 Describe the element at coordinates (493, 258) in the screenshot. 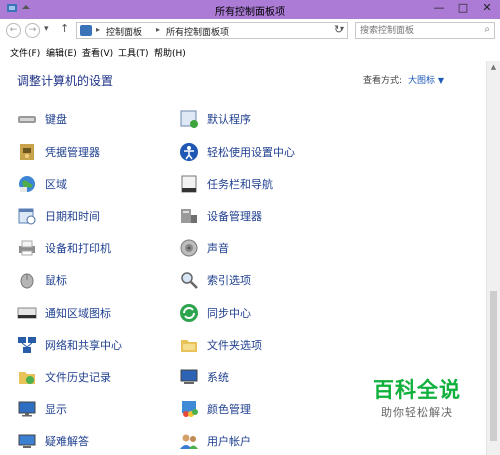

I see `vertical-scrollbar: ▲` at that location.